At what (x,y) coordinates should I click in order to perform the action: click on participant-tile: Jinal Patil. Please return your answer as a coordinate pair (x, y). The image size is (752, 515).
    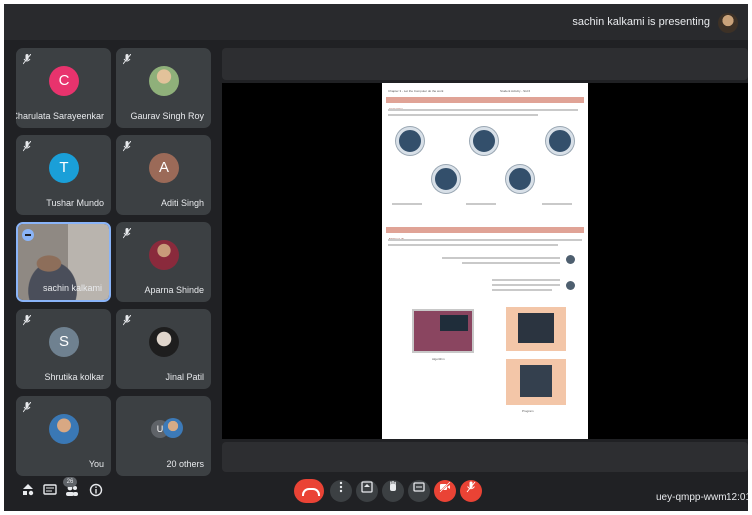
    Looking at the image, I should click on (163, 349).